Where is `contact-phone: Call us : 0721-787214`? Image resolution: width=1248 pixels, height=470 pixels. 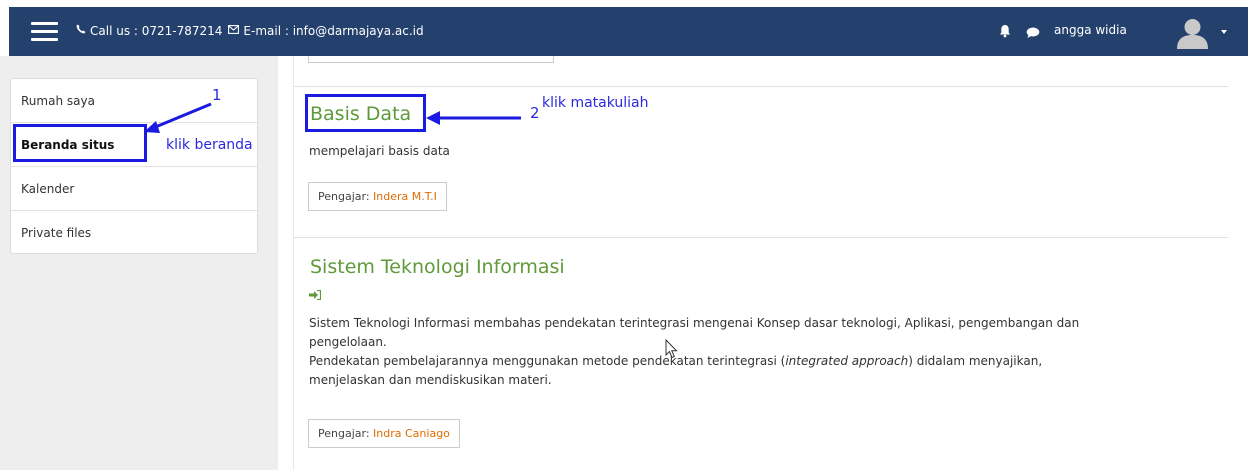 contact-phone: Call us : 0721-787214 is located at coordinates (156, 31).